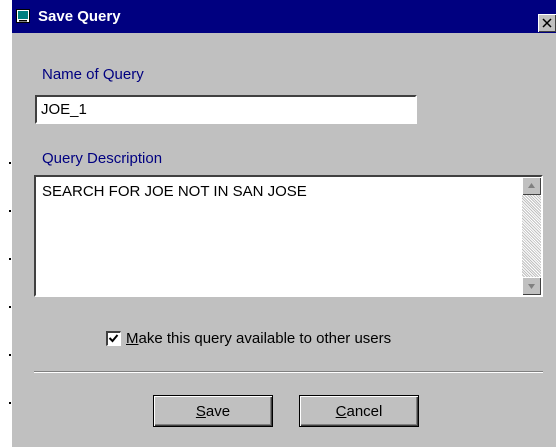 The width and height of the screenshot is (556, 447). What do you see at coordinates (102, 158) in the screenshot?
I see `query-description-label: Query Description` at bounding box center [102, 158].